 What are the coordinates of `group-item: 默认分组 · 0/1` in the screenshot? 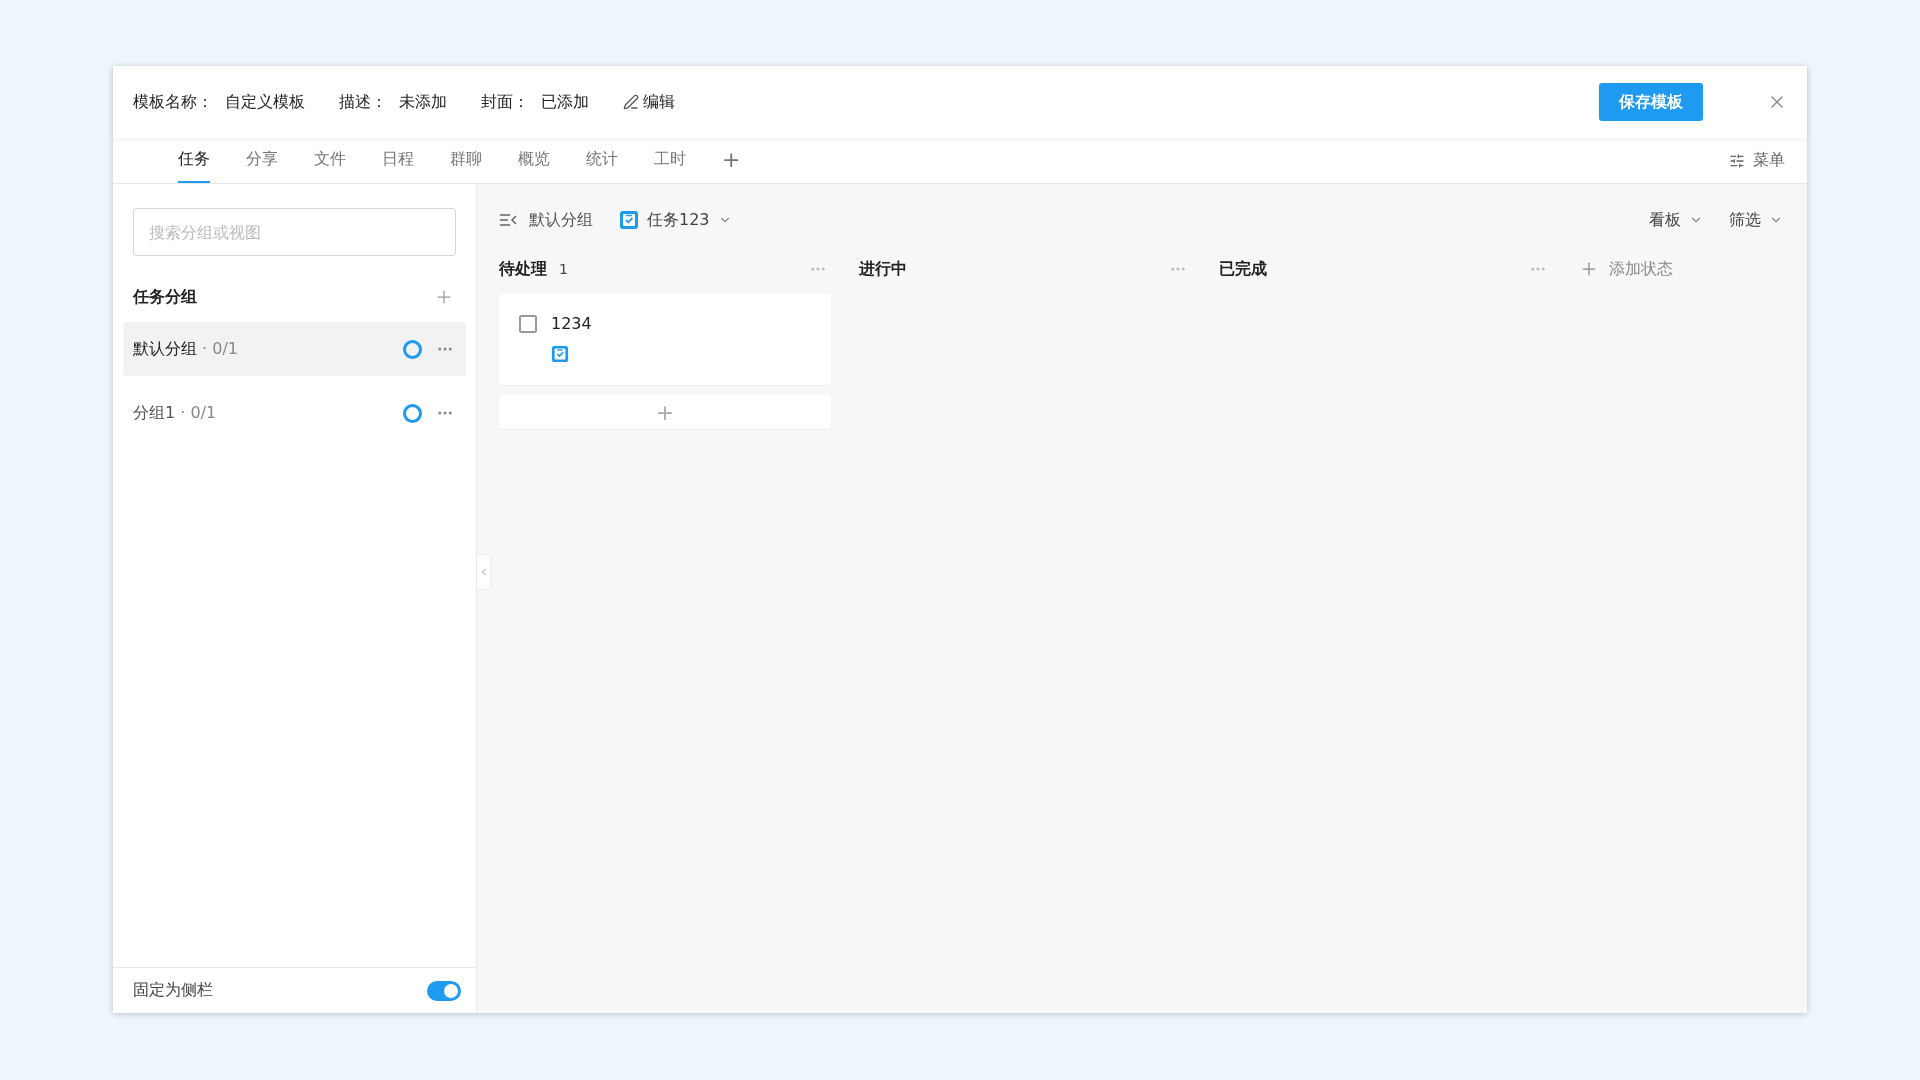 It's located at (294, 349).